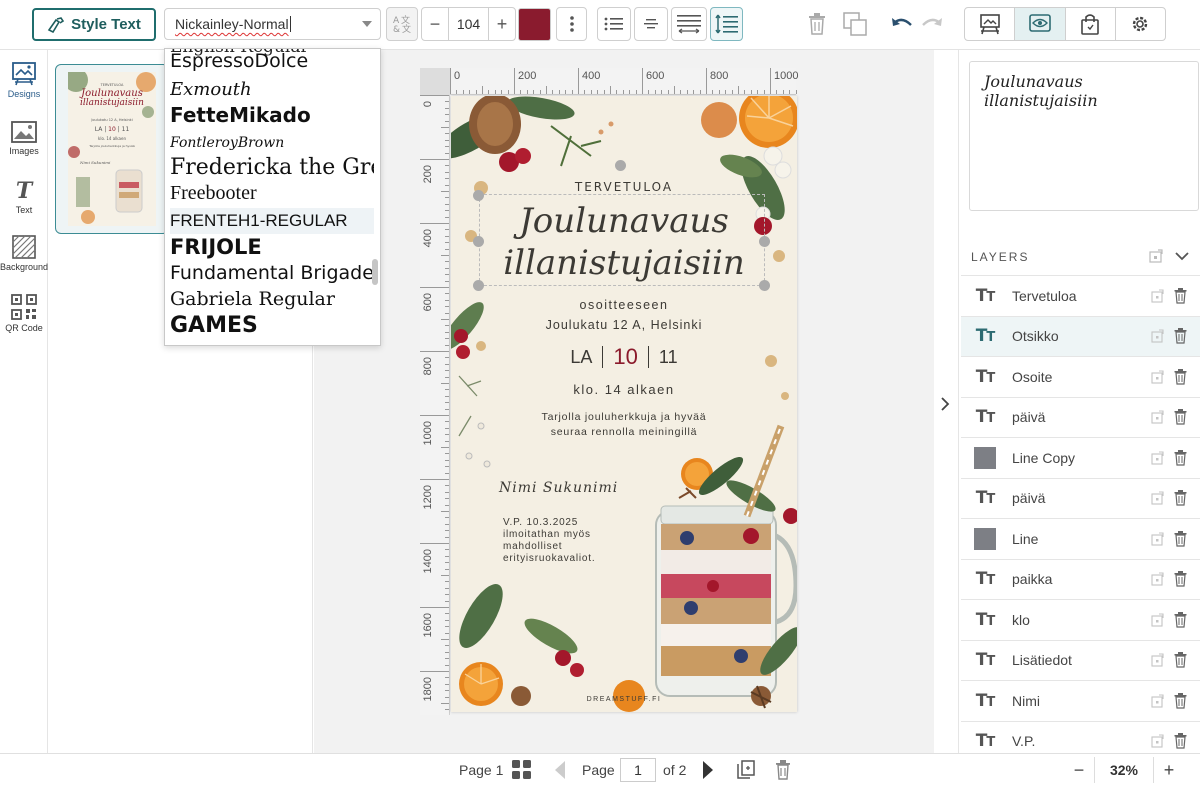  I want to click on page-number-input: 1, so click(638, 770).